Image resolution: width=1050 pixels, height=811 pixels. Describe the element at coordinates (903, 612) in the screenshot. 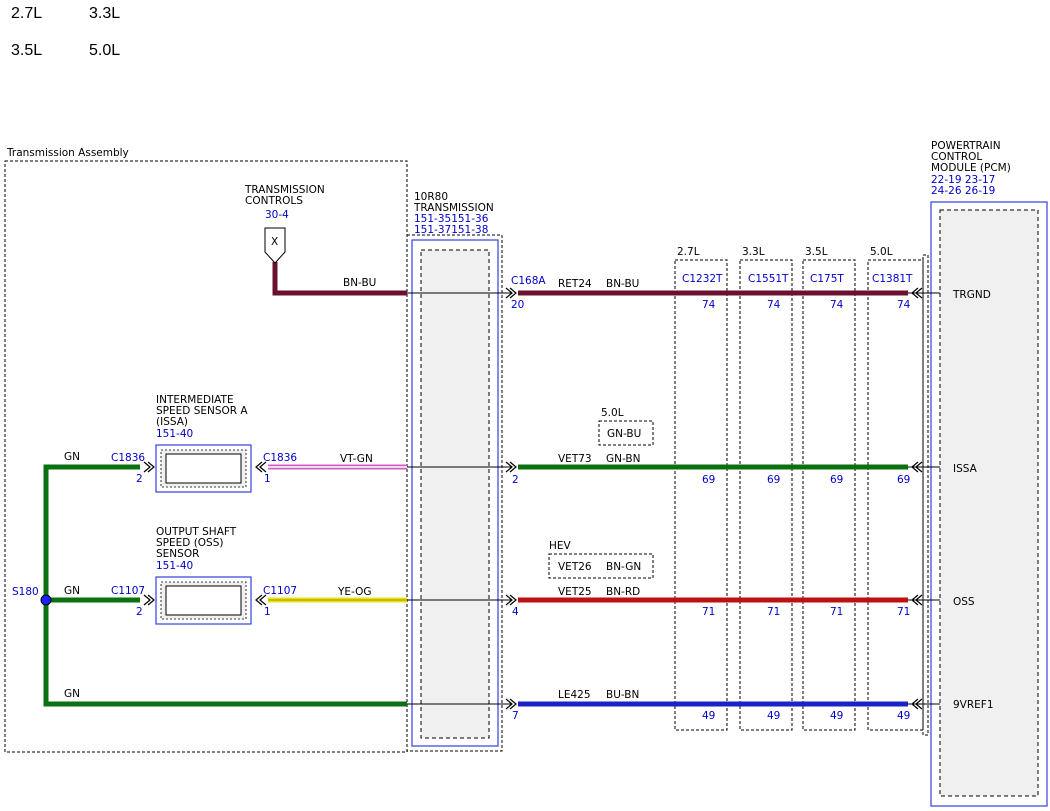

I see `pcm-pin-5.0l-3: 71` at that location.